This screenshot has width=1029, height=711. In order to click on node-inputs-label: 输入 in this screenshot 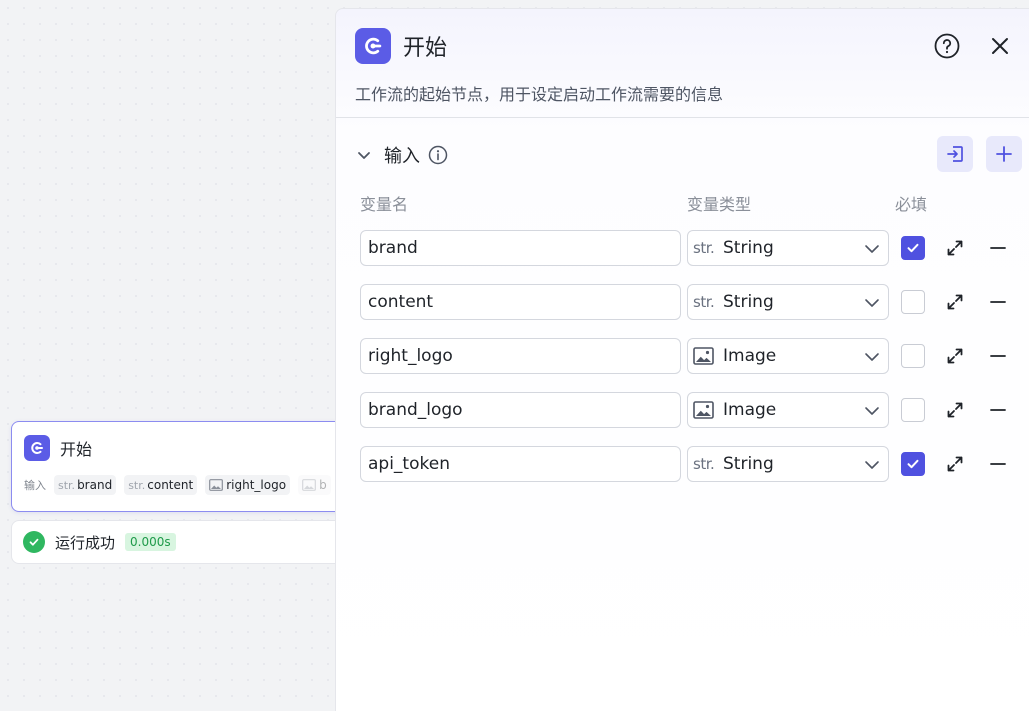, I will do `click(35, 485)`.